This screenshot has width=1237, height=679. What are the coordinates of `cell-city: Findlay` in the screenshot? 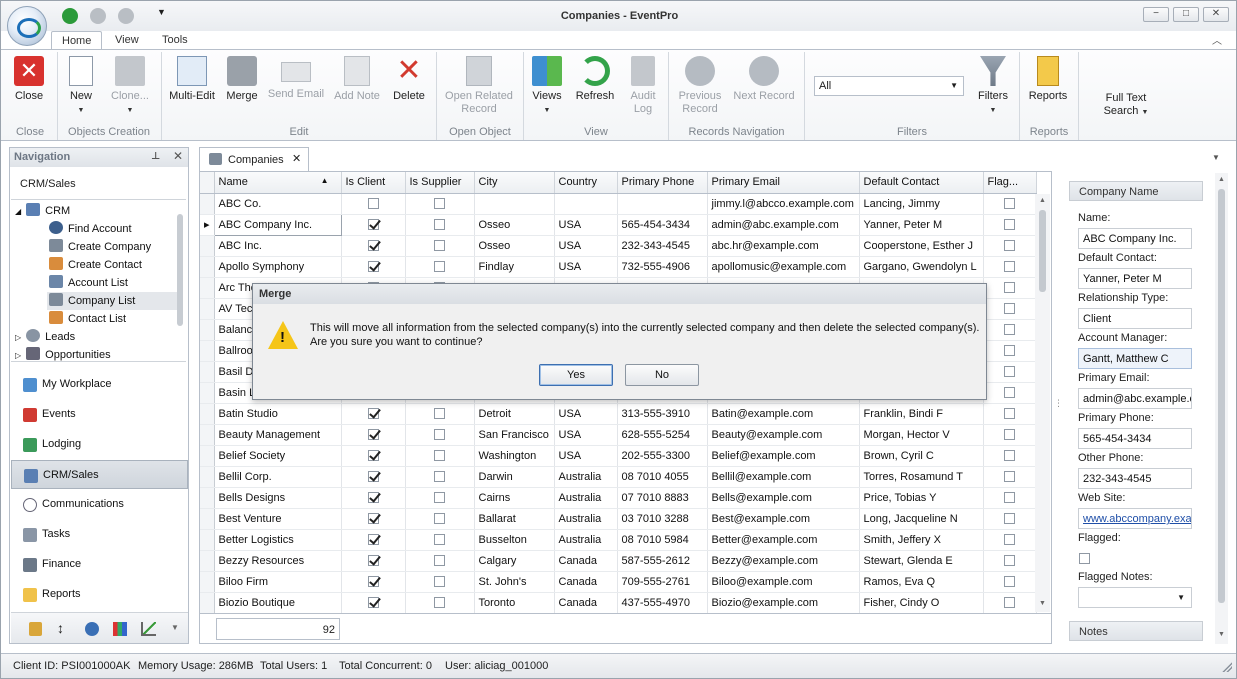 It's located at (514, 267).